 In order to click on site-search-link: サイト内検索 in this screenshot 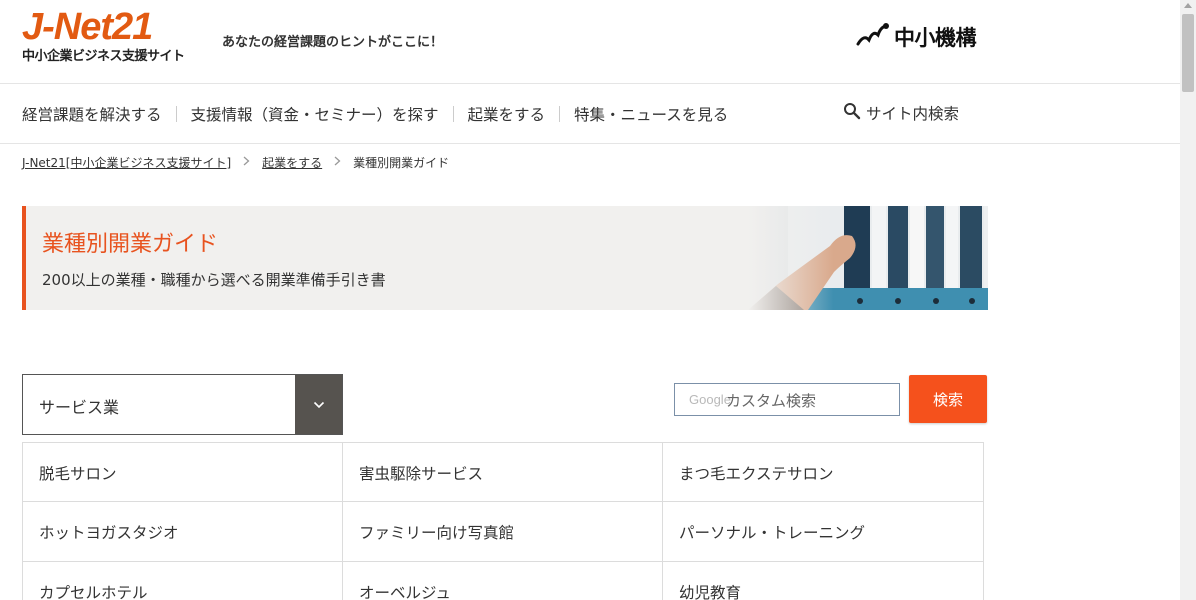, I will do `click(901, 113)`.